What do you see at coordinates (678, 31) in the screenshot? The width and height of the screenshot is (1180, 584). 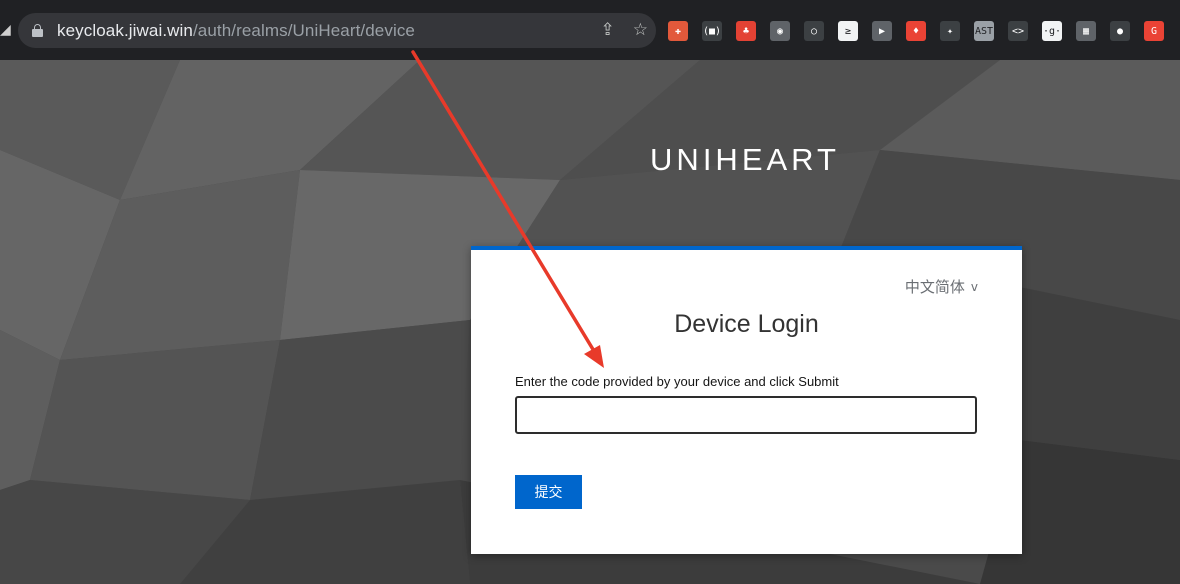 I see `fox-extension-icon: ✚` at bounding box center [678, 31].